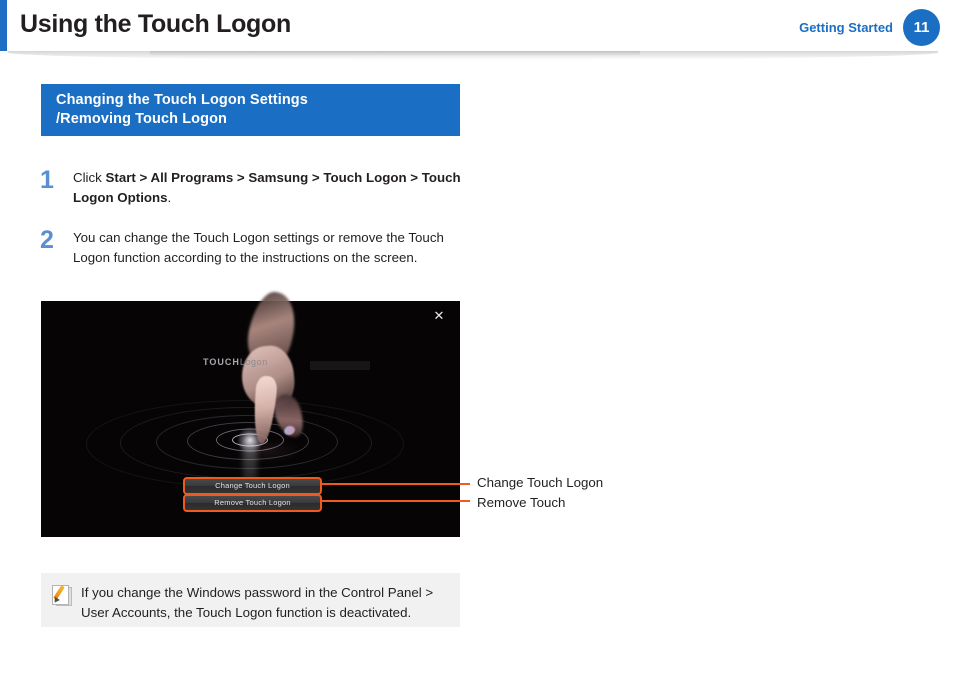  I want to click on step-1-prefix: Click, so click(89, 177).